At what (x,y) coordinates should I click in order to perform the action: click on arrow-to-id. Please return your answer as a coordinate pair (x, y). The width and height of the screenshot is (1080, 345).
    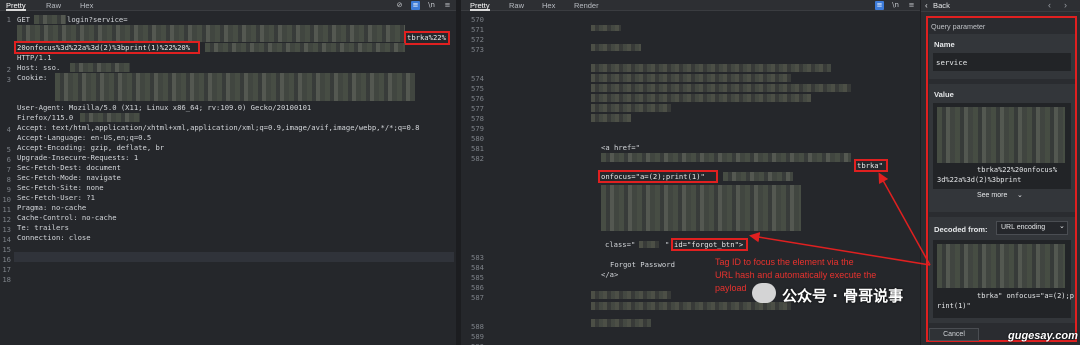
    Looking at the image, I should click on (840, 249).